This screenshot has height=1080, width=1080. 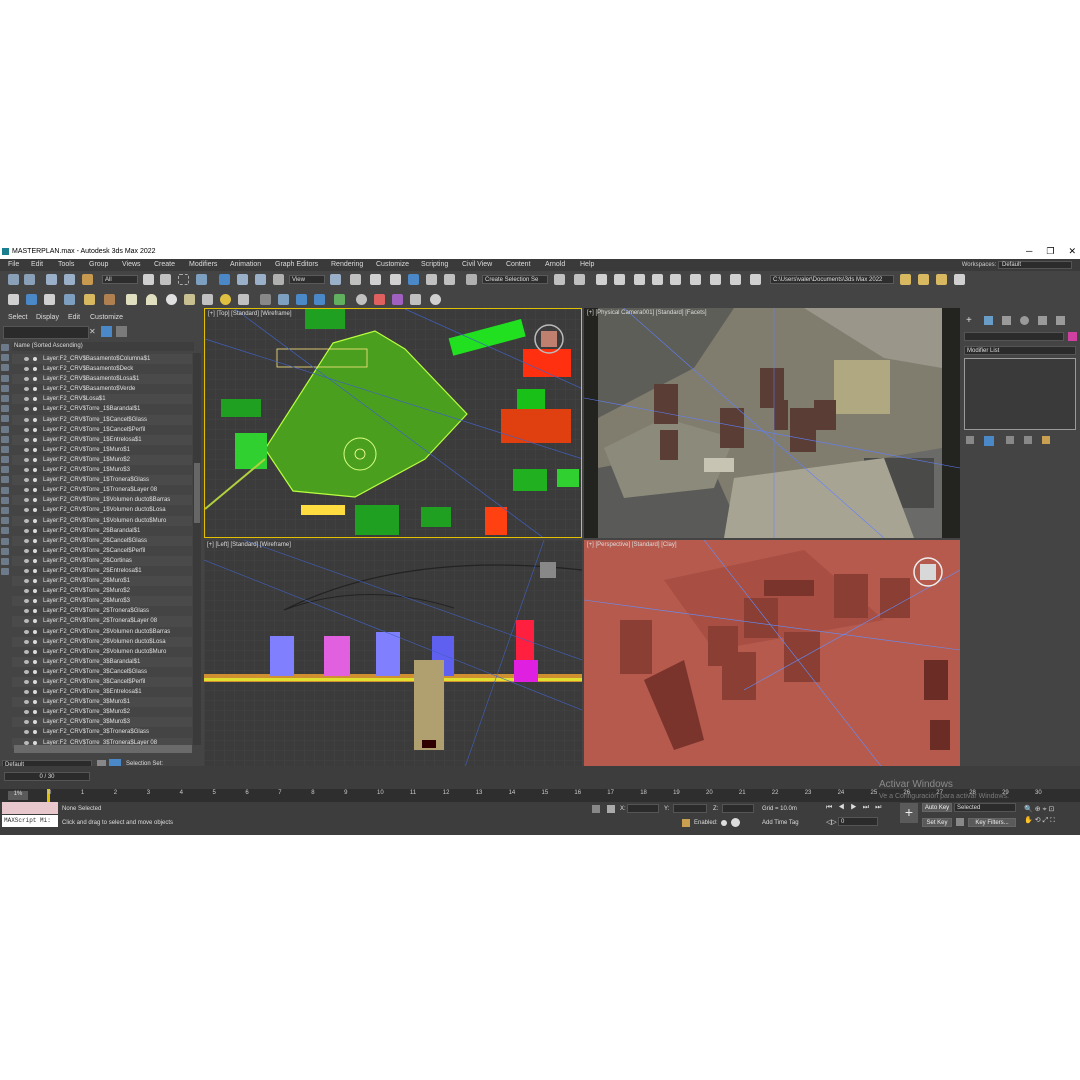 What do you see at coordinates (379, 299) in the screenshot?
I see `material-palette-icon` at bounding box center [379, 299].